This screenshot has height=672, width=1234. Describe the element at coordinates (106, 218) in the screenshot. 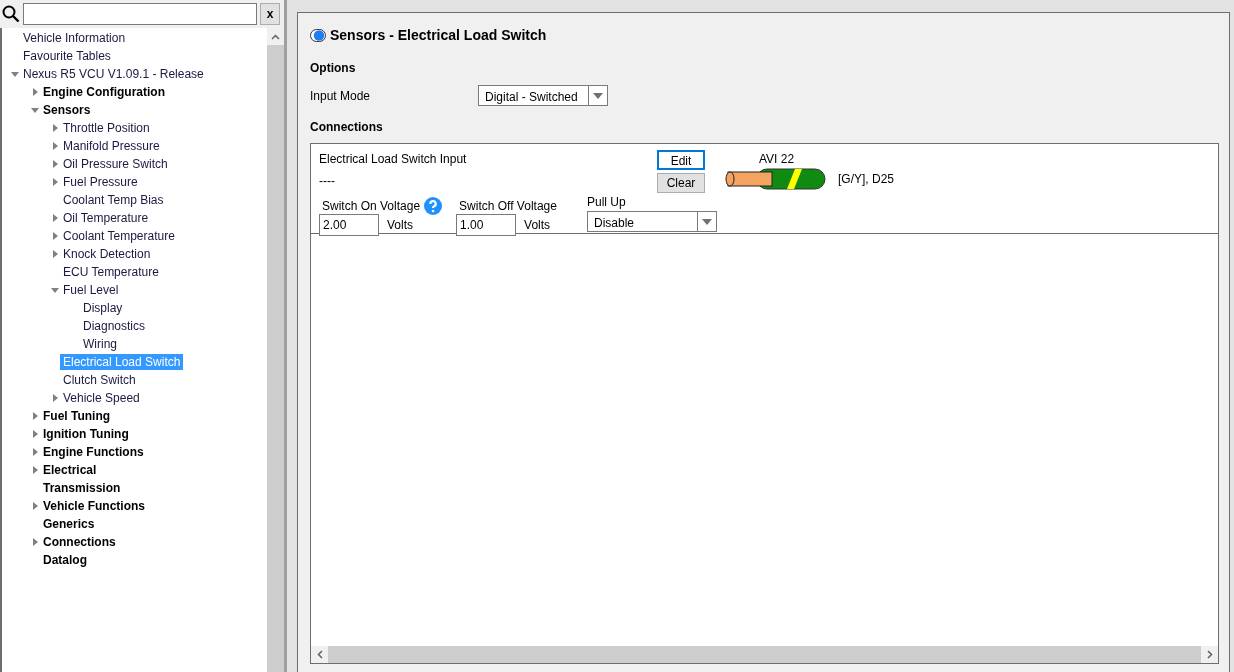

I see `tree-item: Oil Temperature` at that location.